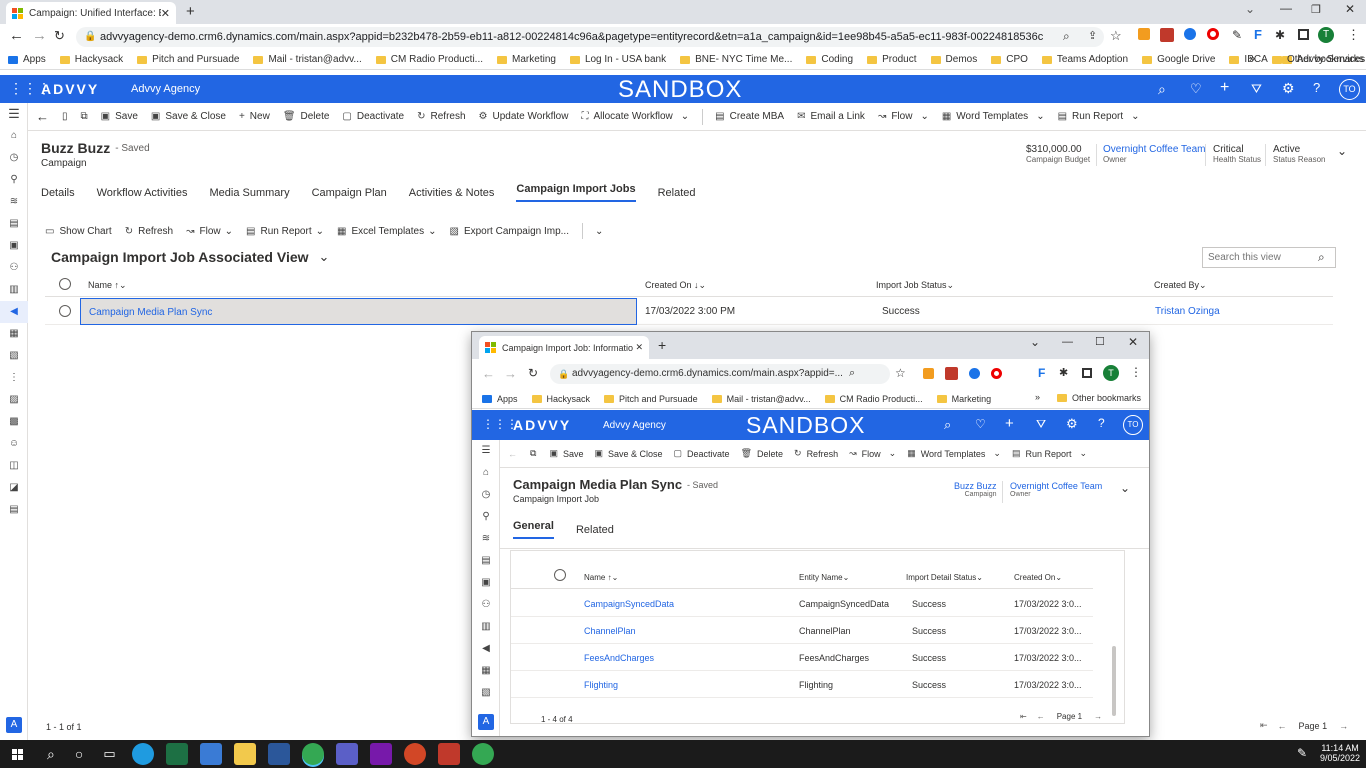  Describe the element at coordinates (915, 285) in the screenshot. I see `column-import-job-status: Import Job Status⌄` at that location.